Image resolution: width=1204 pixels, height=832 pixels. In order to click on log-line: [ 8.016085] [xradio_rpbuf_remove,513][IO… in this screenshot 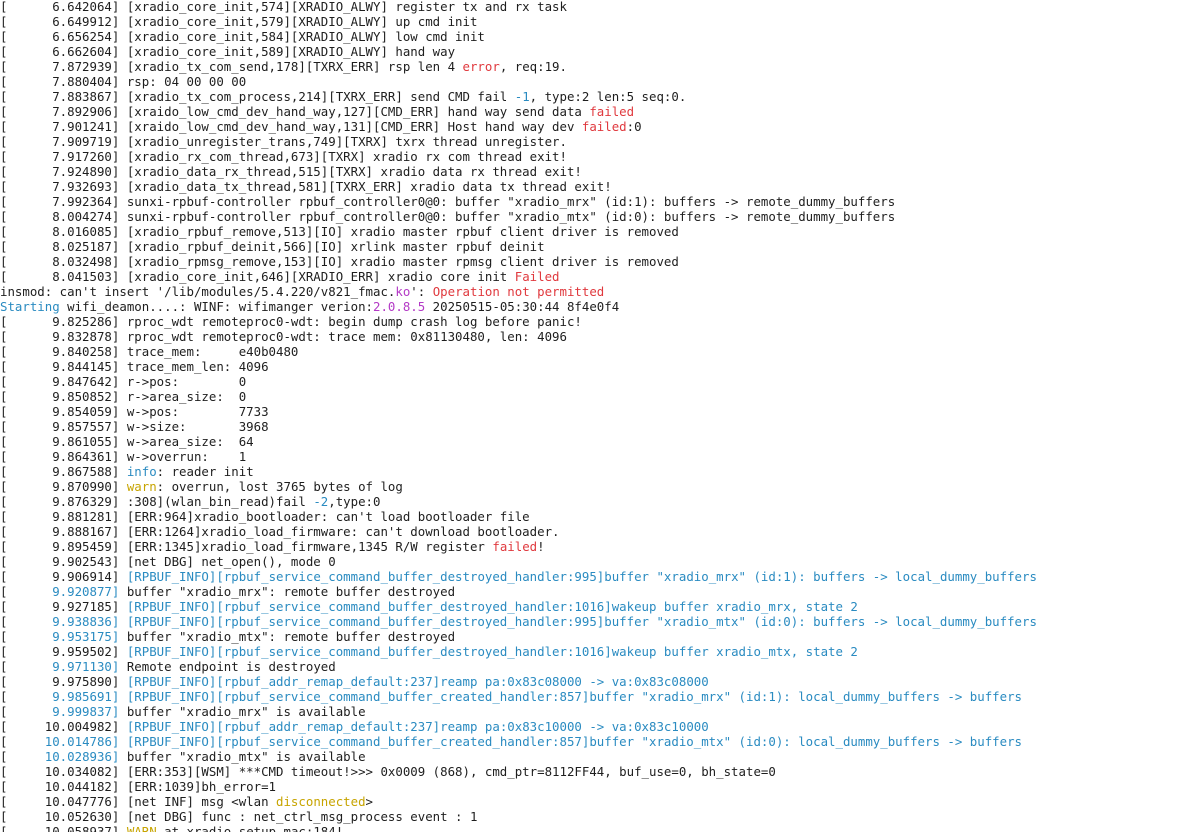, I will do `click(339, 231)`.